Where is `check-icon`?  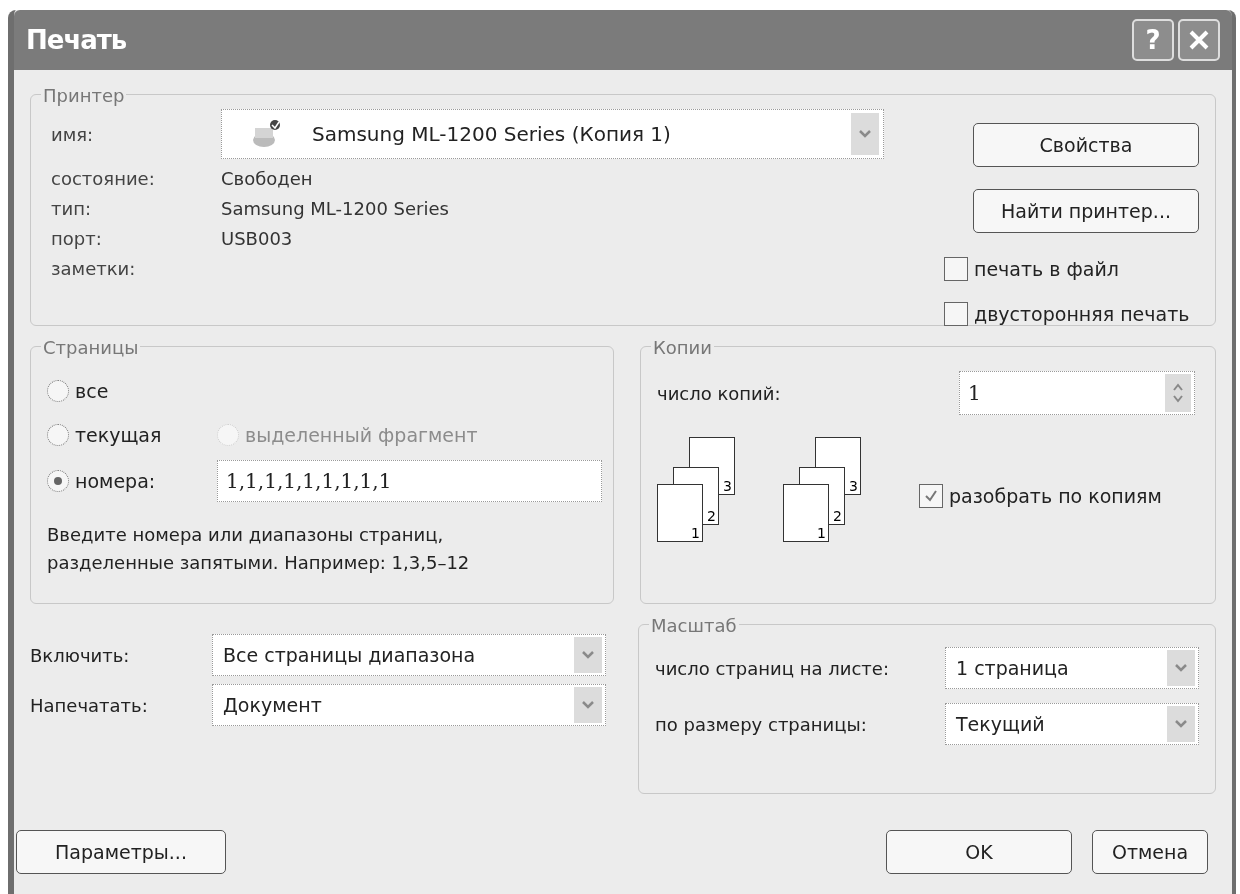
check-icon is located at coordinates (931, 496).